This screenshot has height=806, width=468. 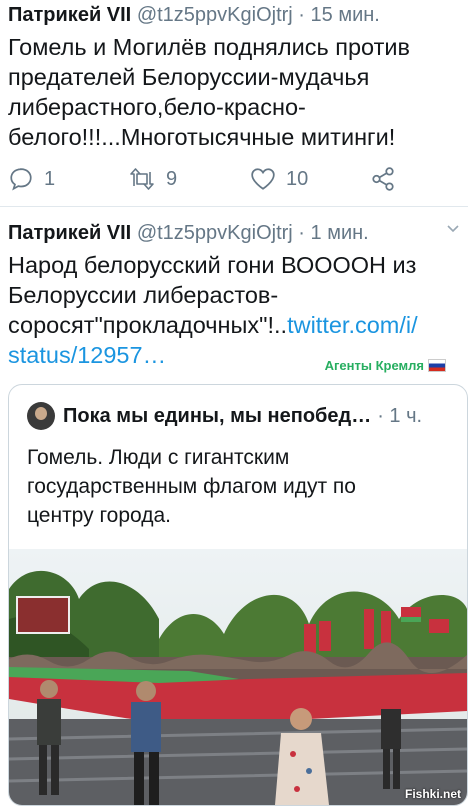 I want to click on chevron-down-icon, so click(x=453, y=229).